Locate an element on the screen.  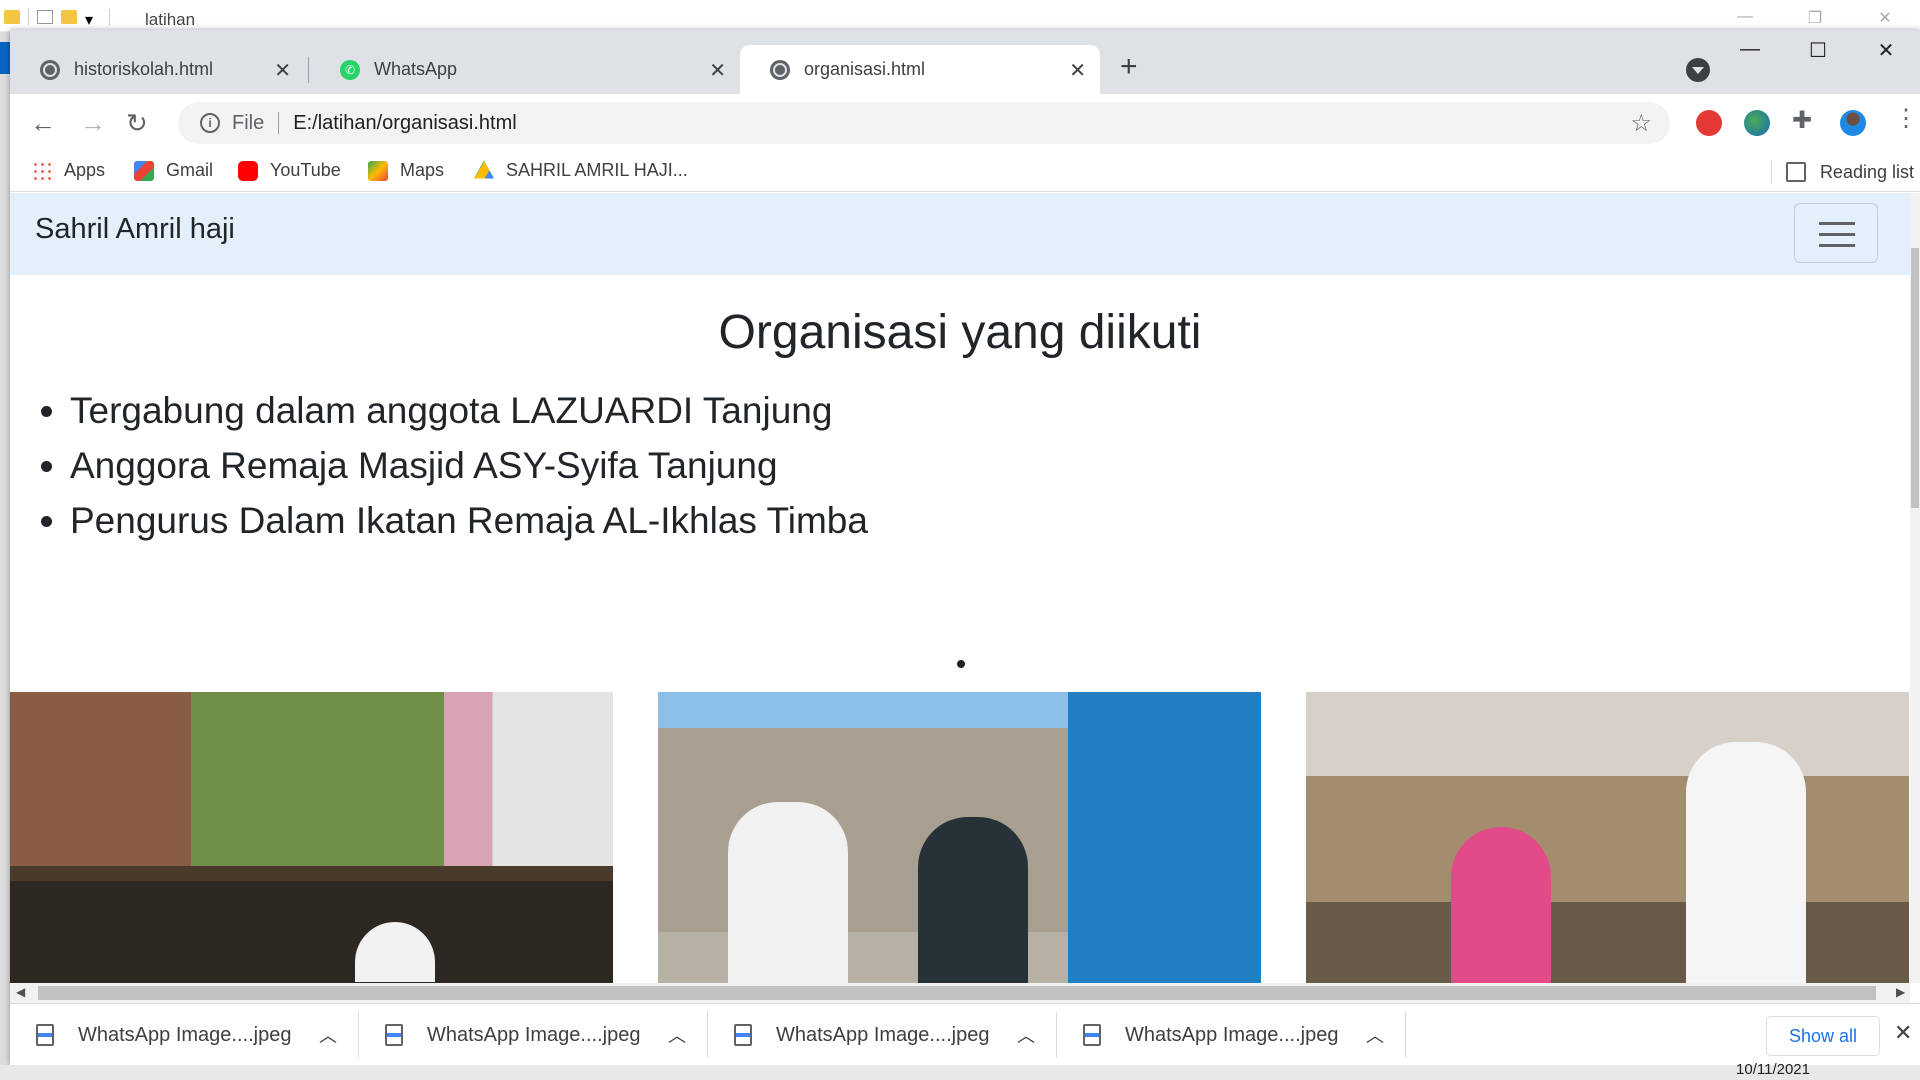
whatsapp-icon: ✆ is located at coordinates (350, 69).